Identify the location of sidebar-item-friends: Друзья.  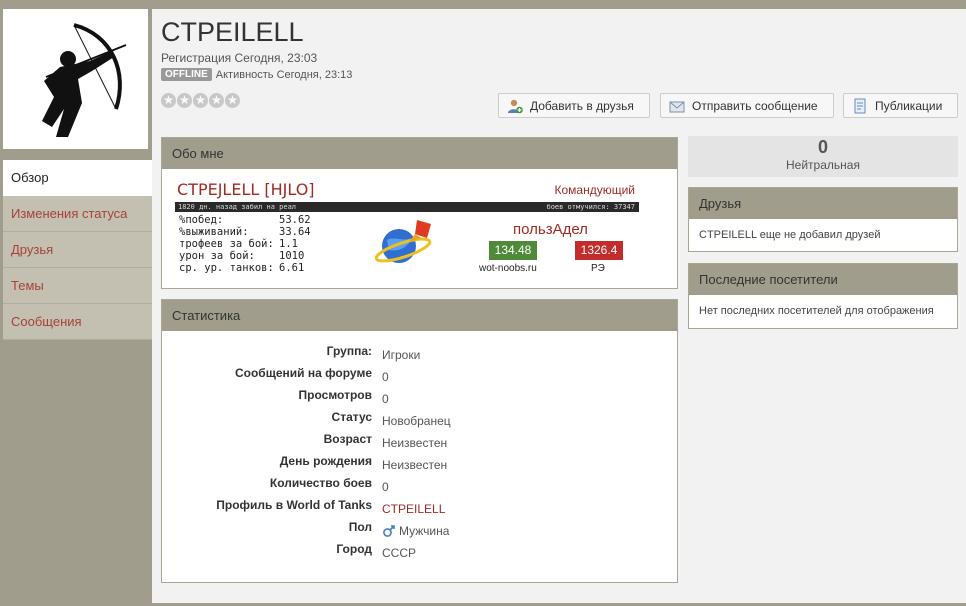
(77, 250).